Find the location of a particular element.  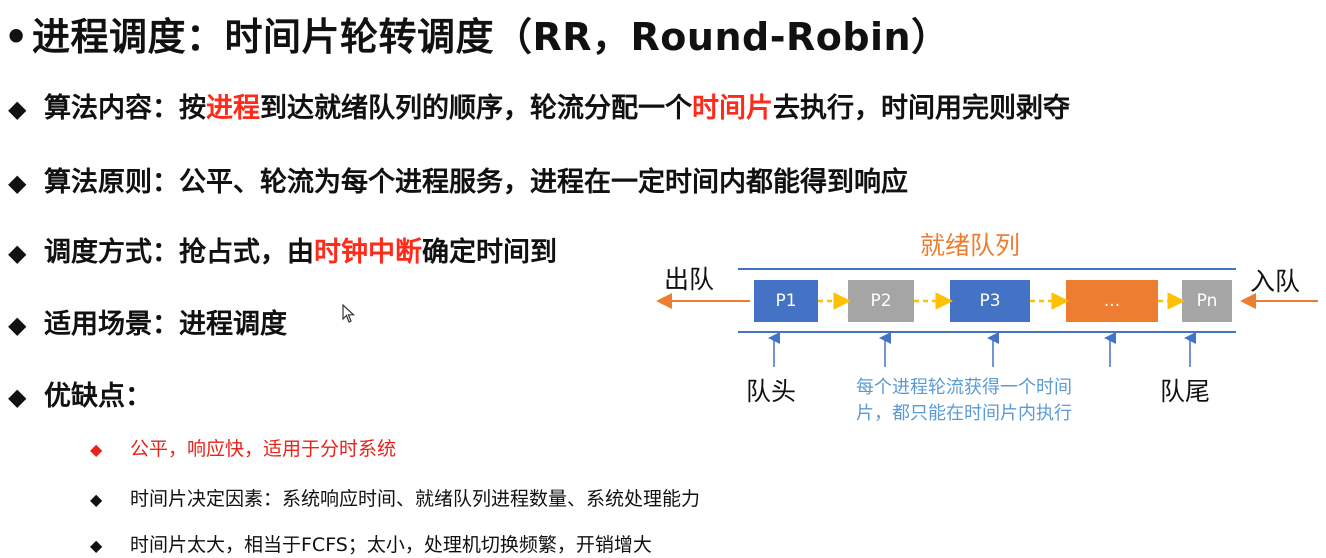

line-algorithm-principle: ◆ 算法原则：公平、轮流为每个进程服务，进程在一定时间内都能得到响应 is located at coordinates (458, 179).